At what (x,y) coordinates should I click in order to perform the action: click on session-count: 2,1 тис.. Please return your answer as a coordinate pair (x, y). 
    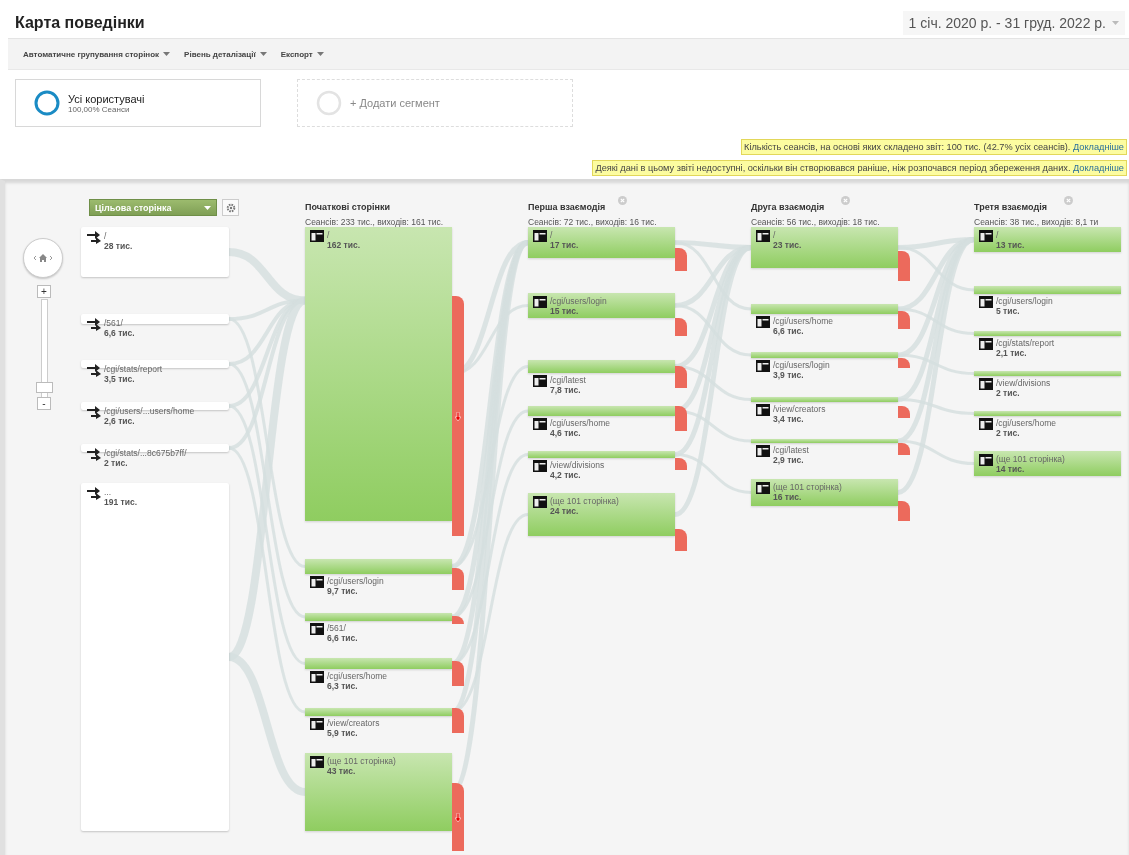
    Looking at the image, I should click on (1012, 353).